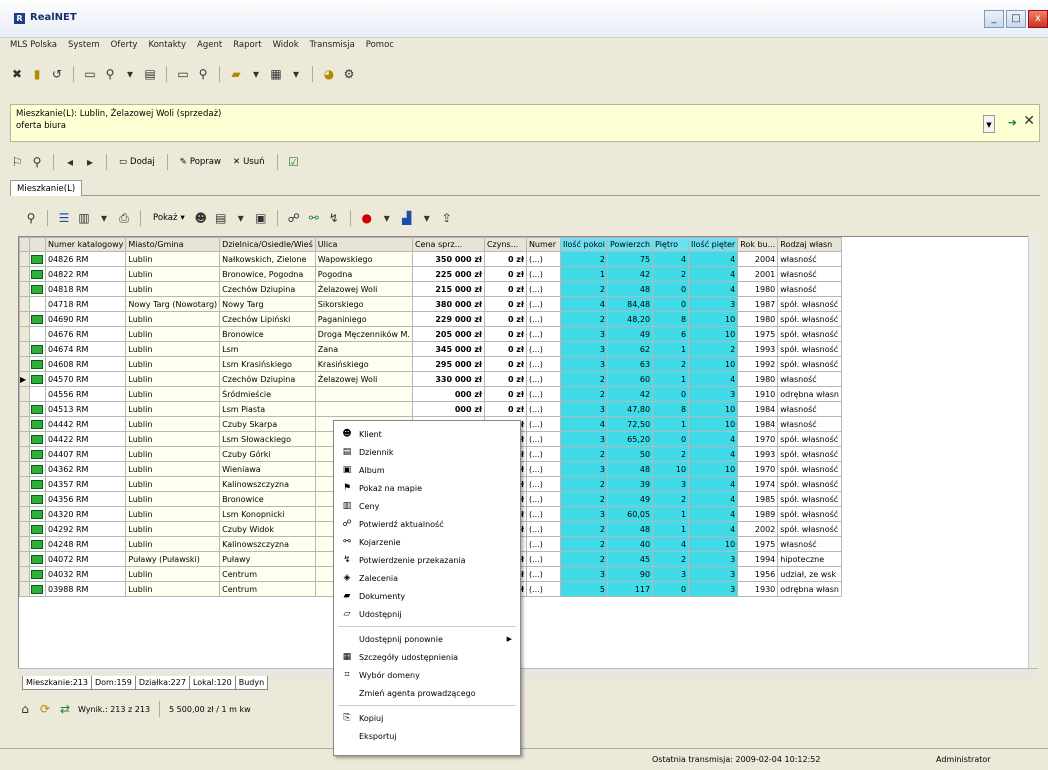 This screenshot has height=770, width=1048. What do you see at coordinates (203, 74) in the screenshot?
I see `search-icon: ⚲` at bounding box center [203, 74].